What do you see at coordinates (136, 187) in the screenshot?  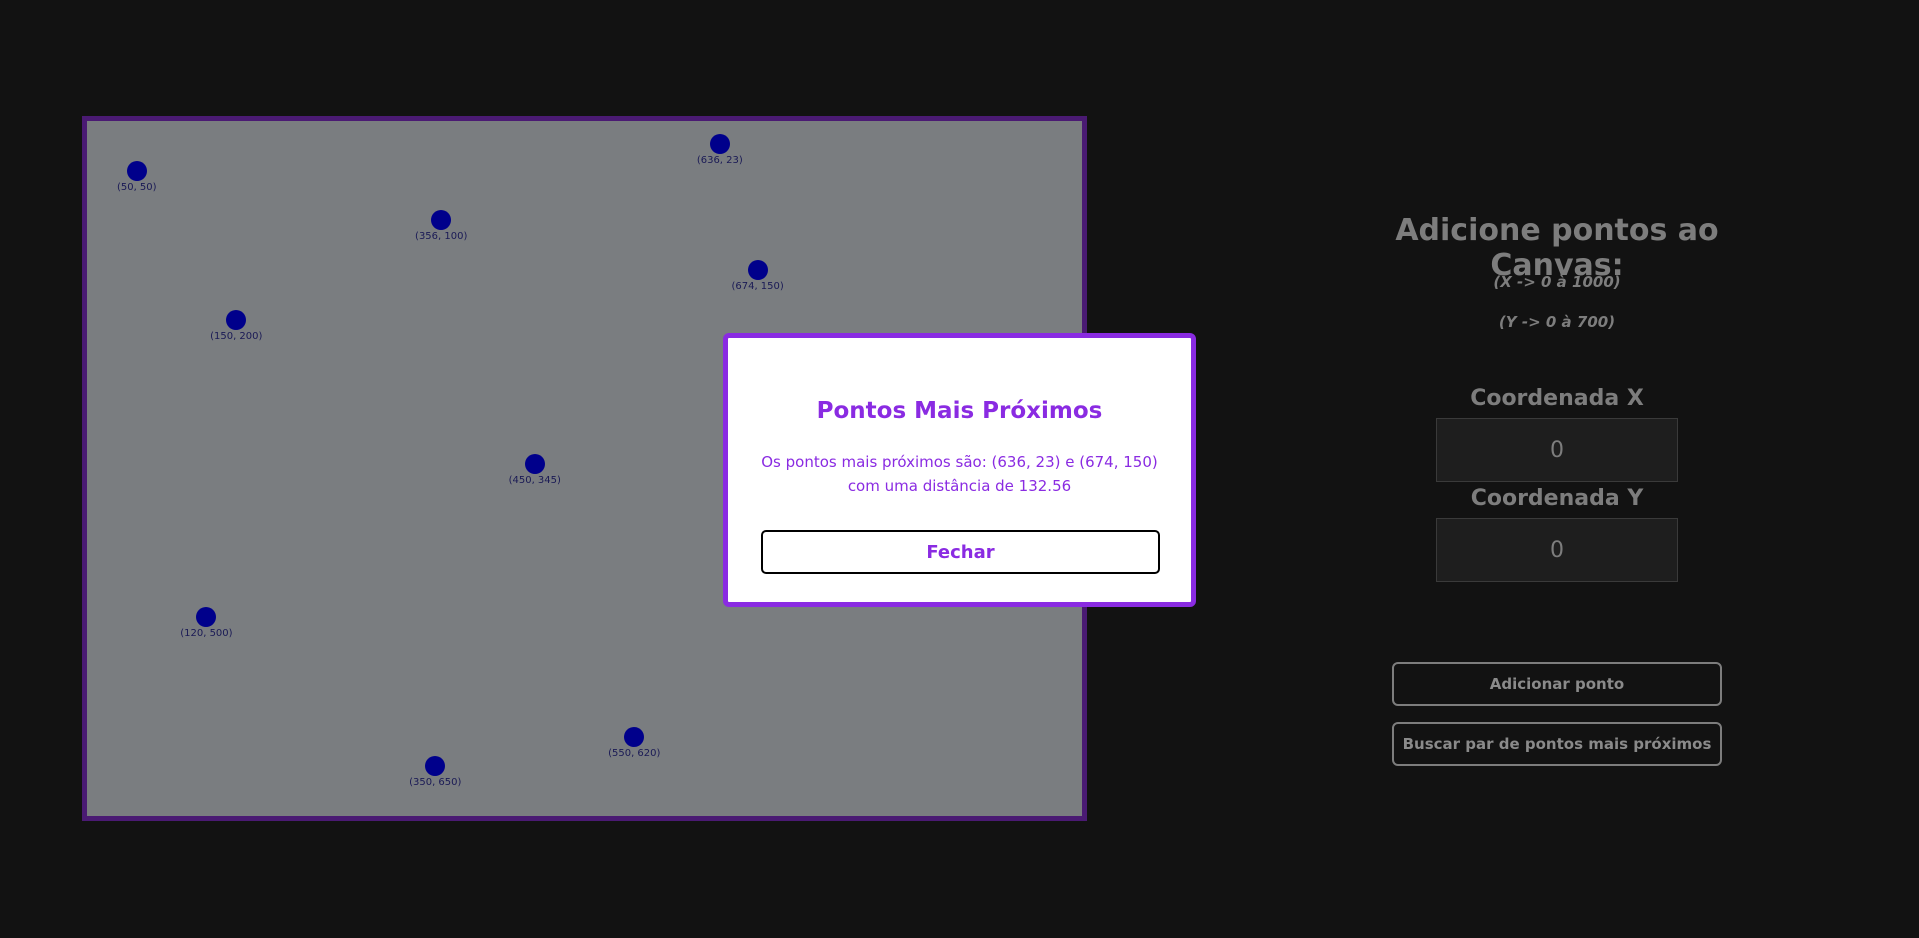 I see `point-label: (50, 50)` at bounding box center [136, 187].